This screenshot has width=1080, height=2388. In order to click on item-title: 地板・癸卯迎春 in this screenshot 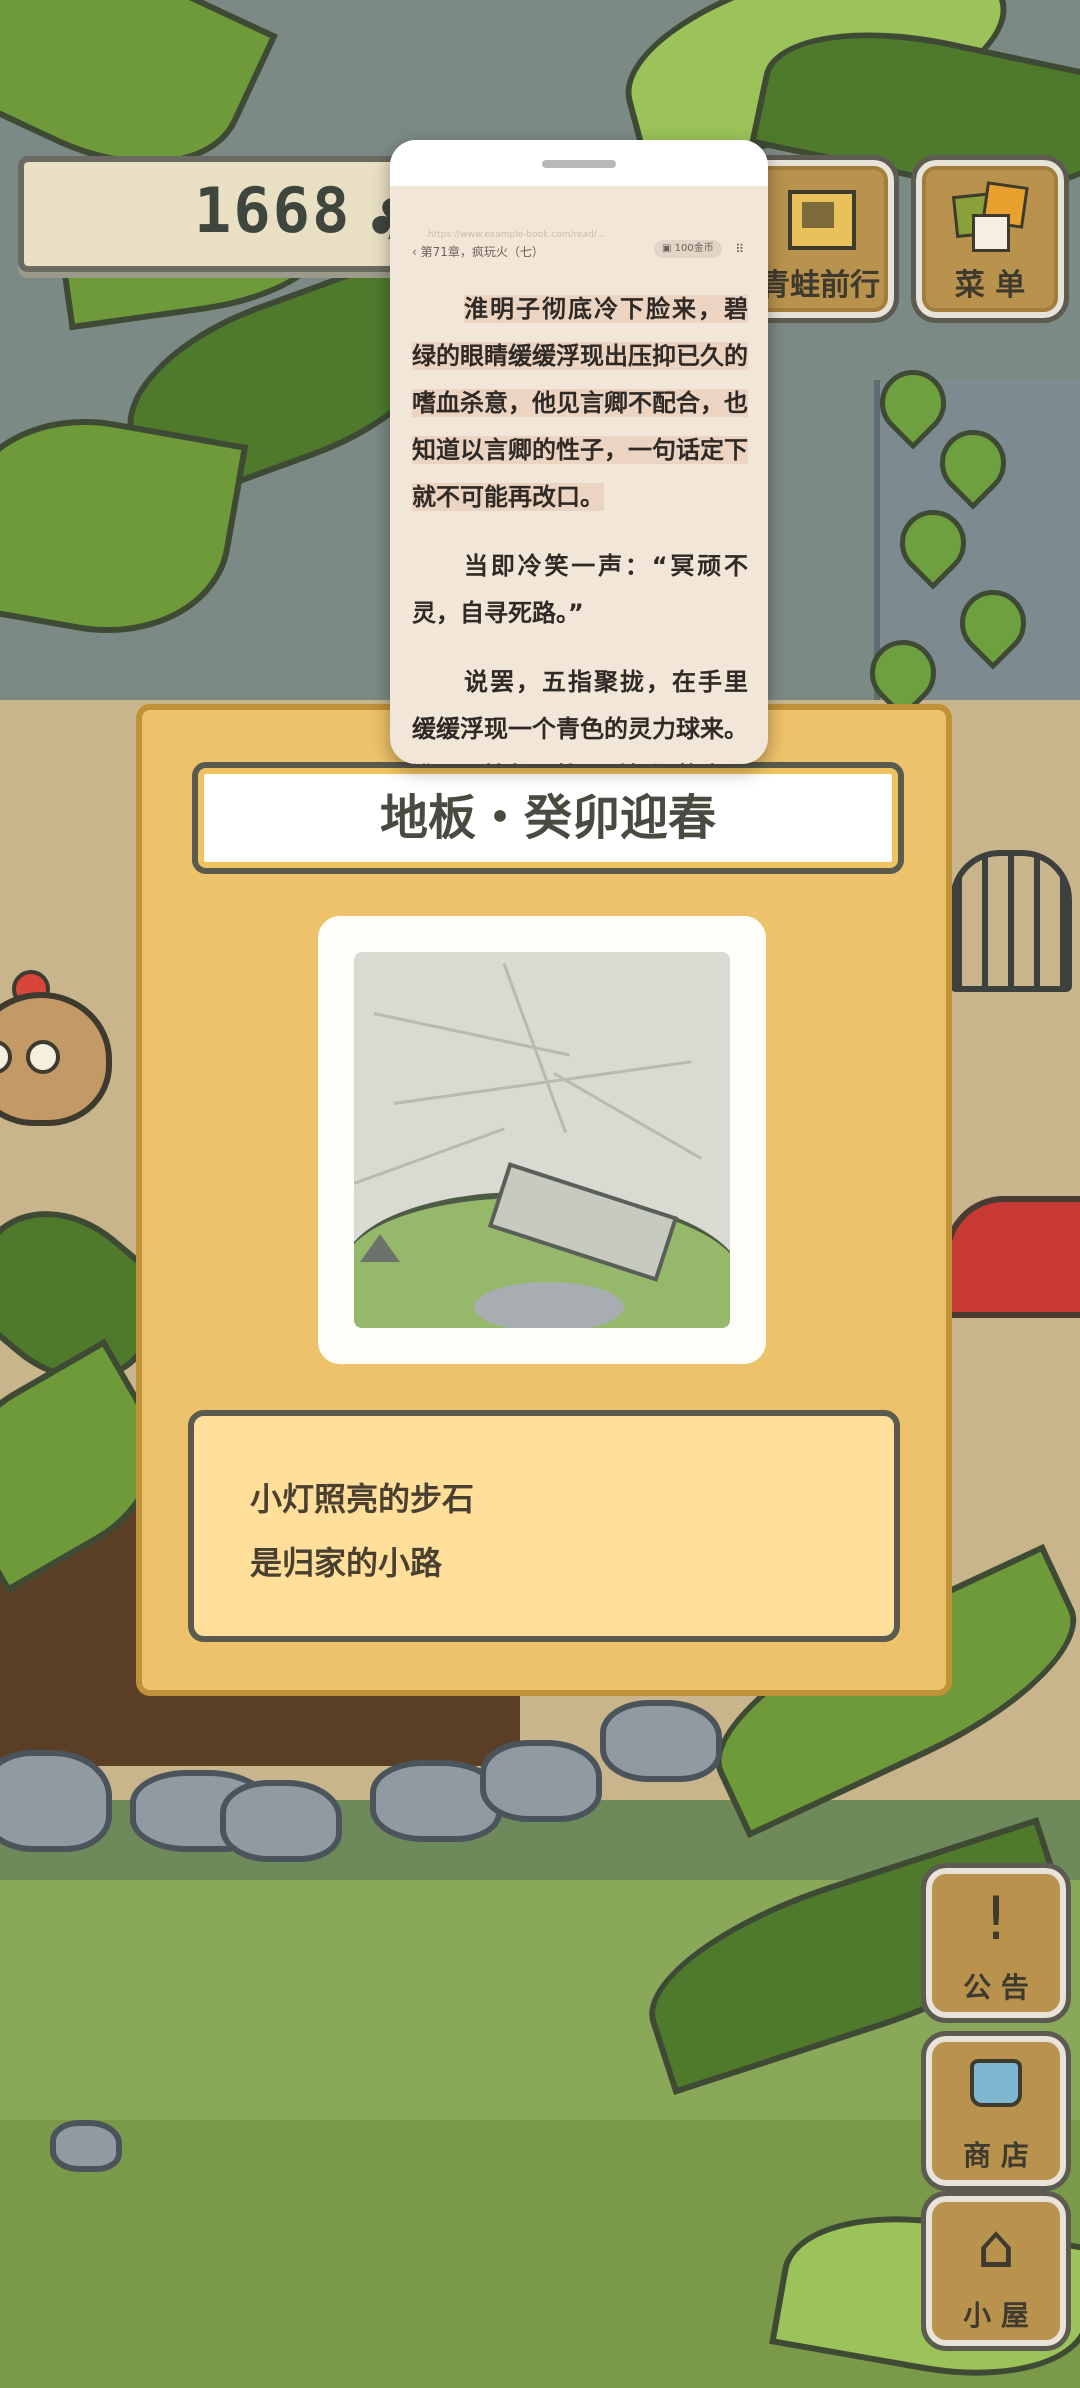, I will do `click(548, 818)`.